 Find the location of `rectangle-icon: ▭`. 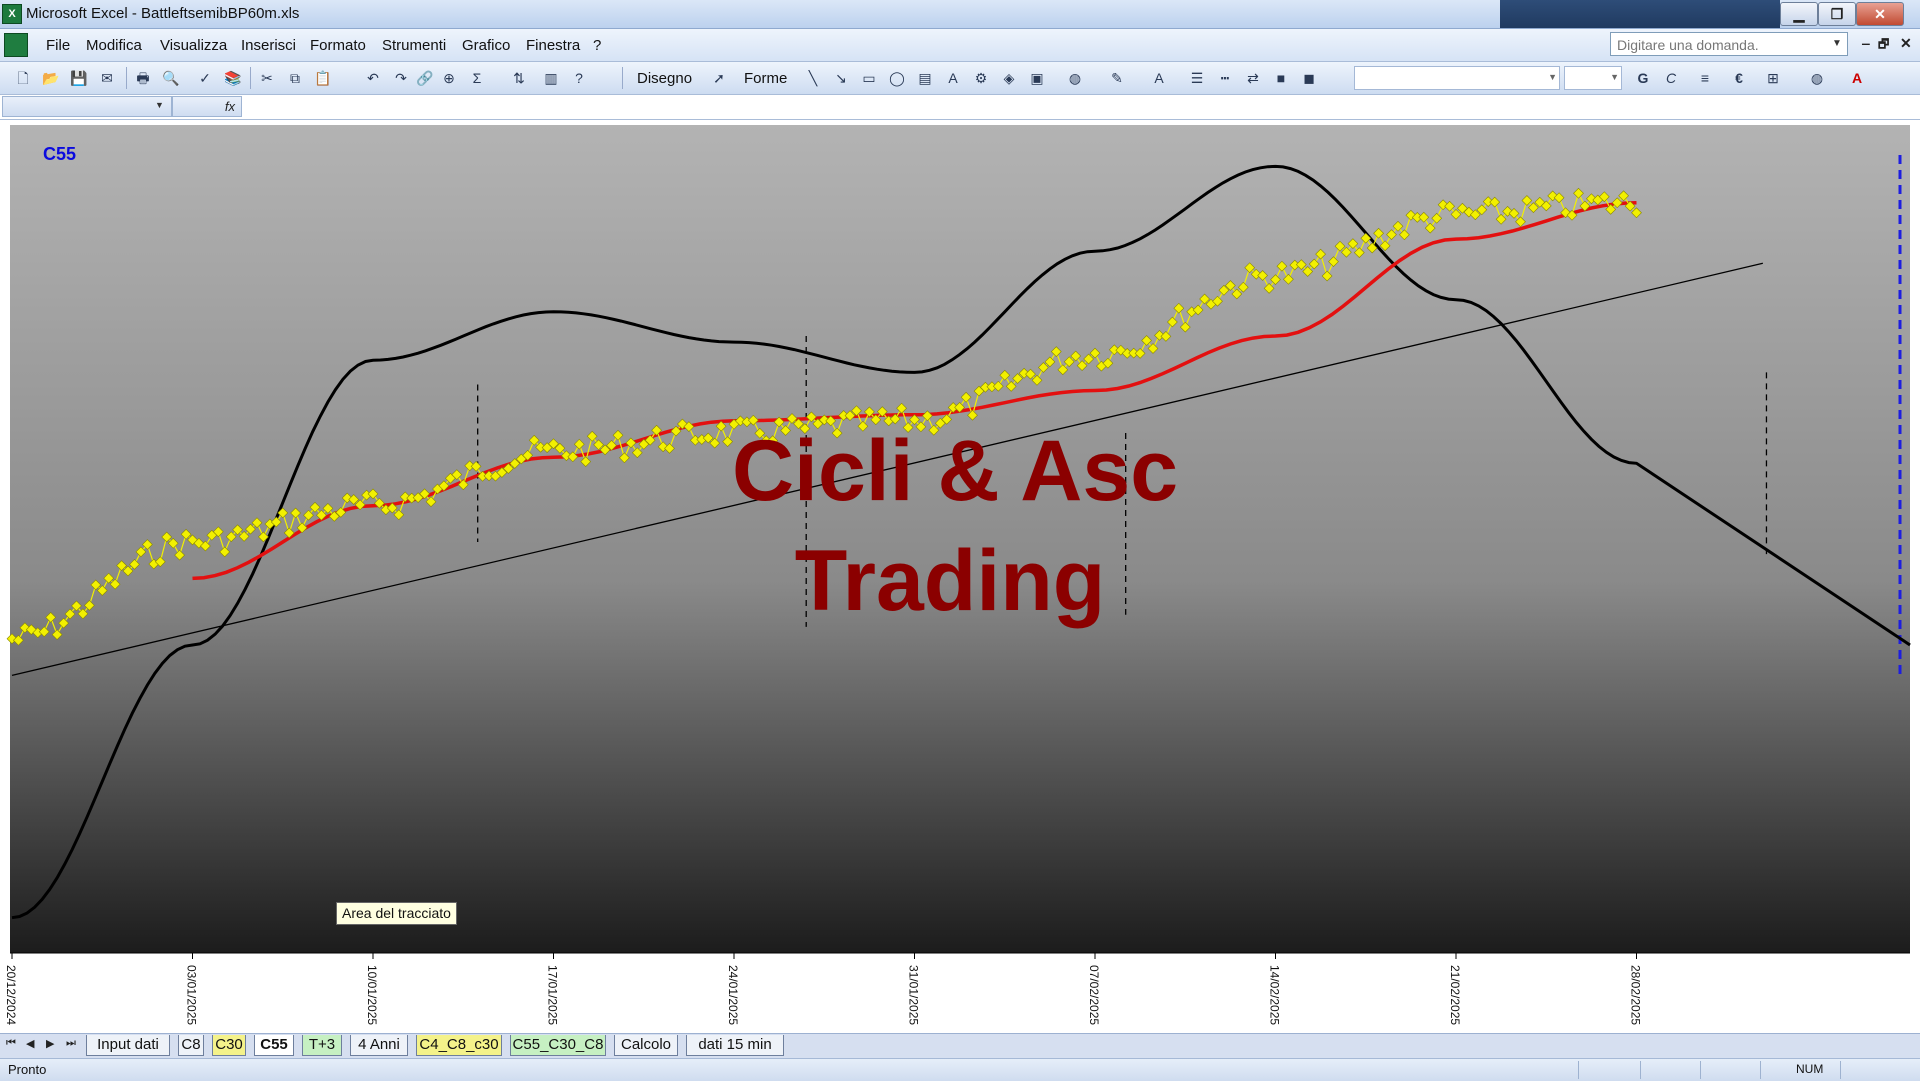

rectangle-icon: ▭ is located at coordinates (869, 78).